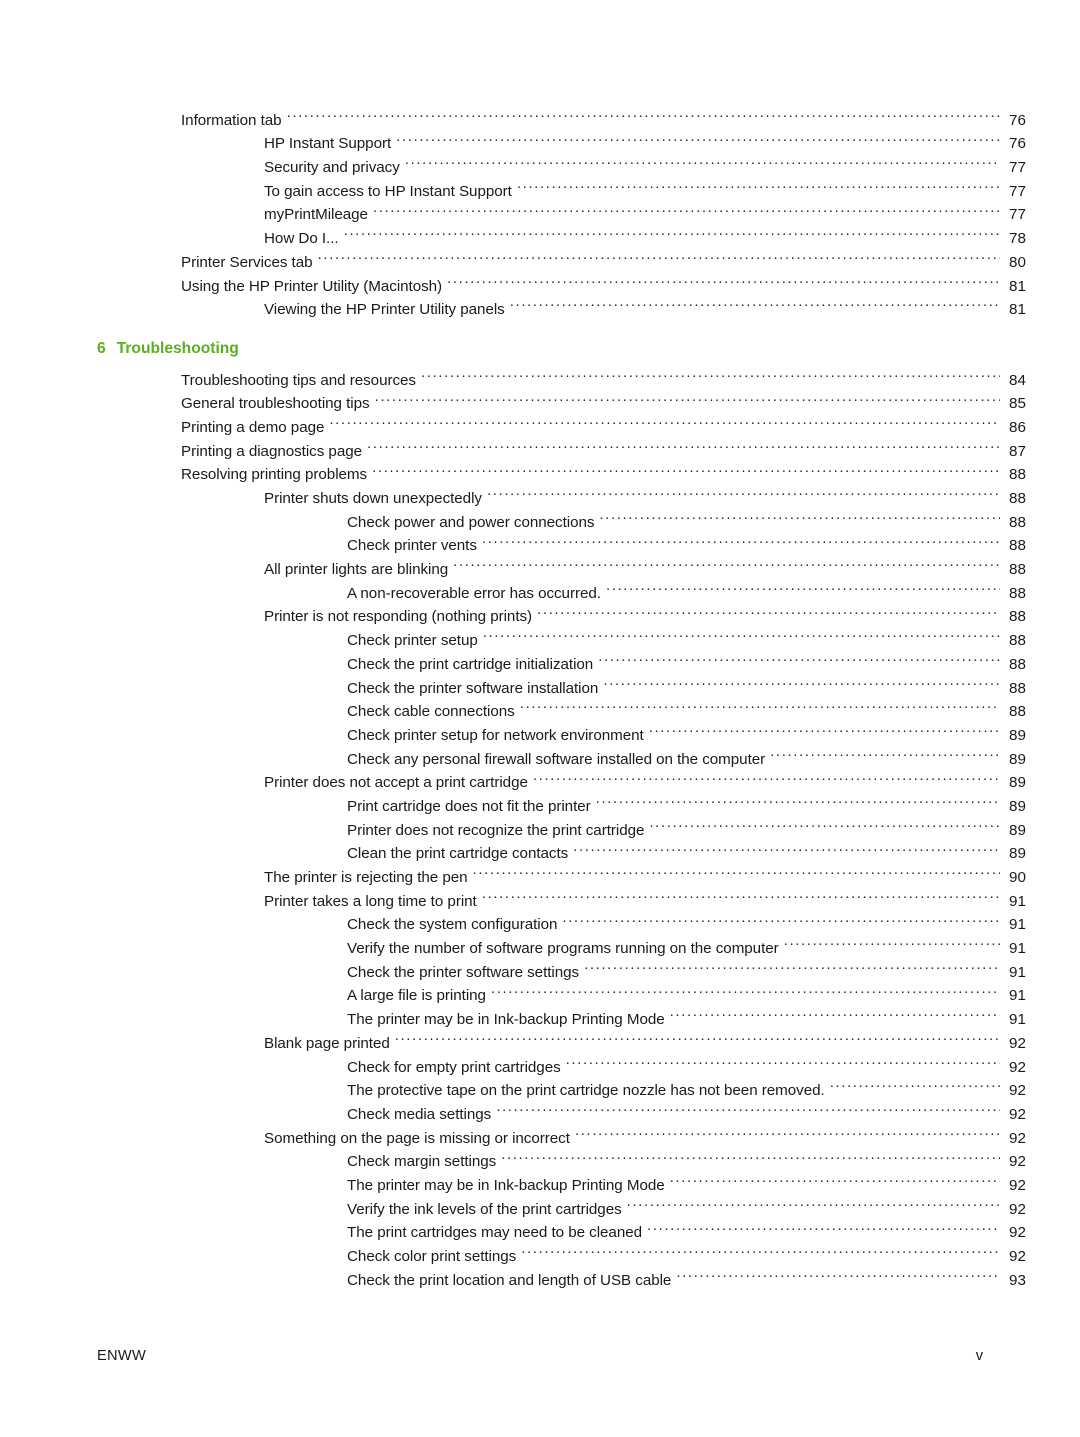 The image size is (1080, 1437). Describe the element at coordinates (540, 517) in the screenshot. I see `toc-entry: Check power and power connections88` at that location.